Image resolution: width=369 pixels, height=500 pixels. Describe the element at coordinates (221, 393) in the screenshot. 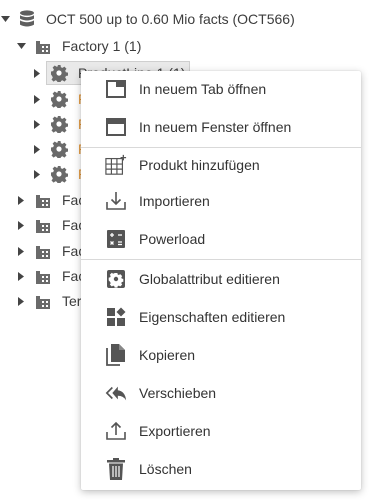

I see `menu-item-move: Verschieben` at that location.